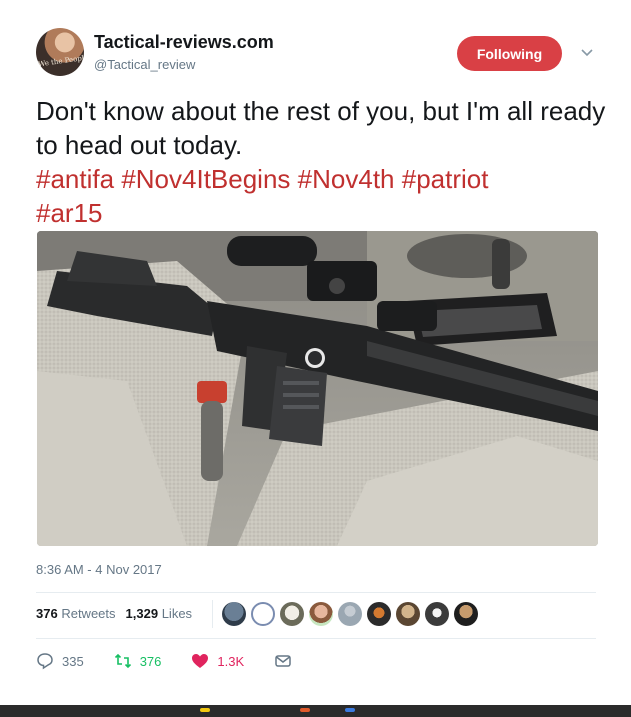 The width and height of the screenshot is (631, 717). I want to click on tweet-timestamp: 8:36 AM - 4 Nov 2017, so click(99, 569).